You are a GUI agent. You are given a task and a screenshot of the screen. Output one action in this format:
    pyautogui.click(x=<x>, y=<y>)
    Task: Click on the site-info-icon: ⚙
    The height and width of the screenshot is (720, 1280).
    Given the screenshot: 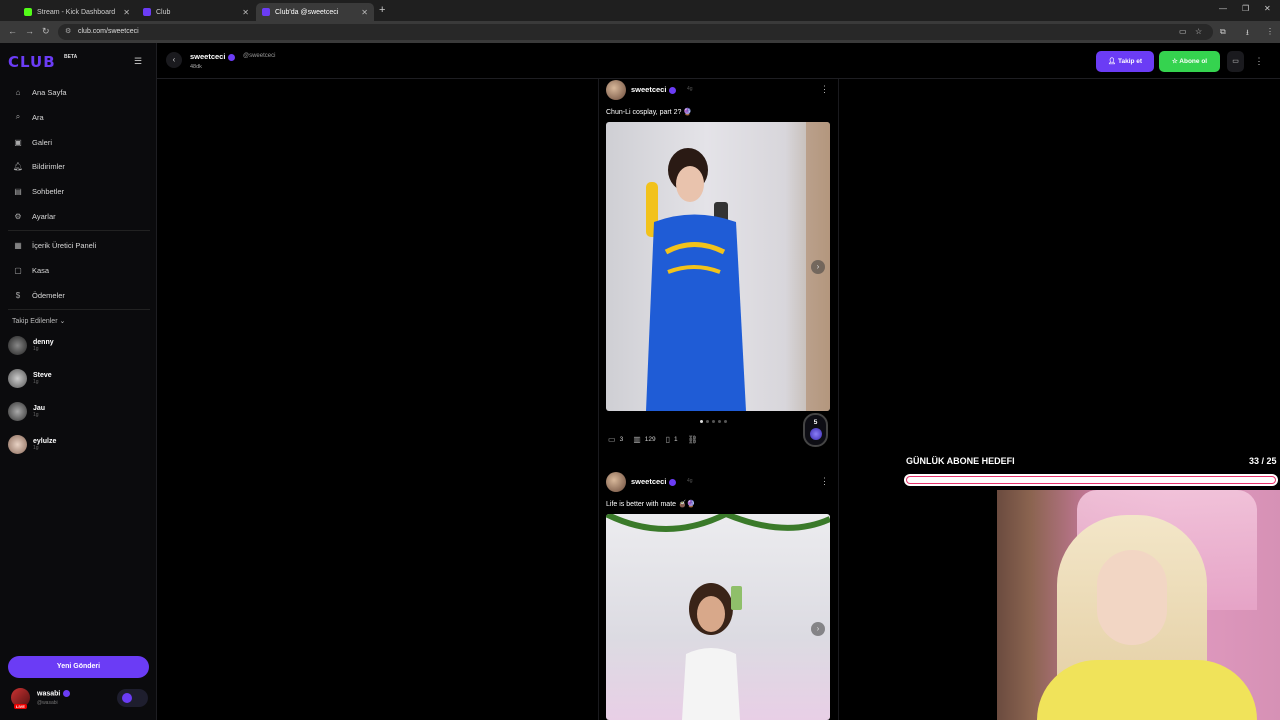 What is the action you would take?
    pyautogui.click(x=68, y=32)
    